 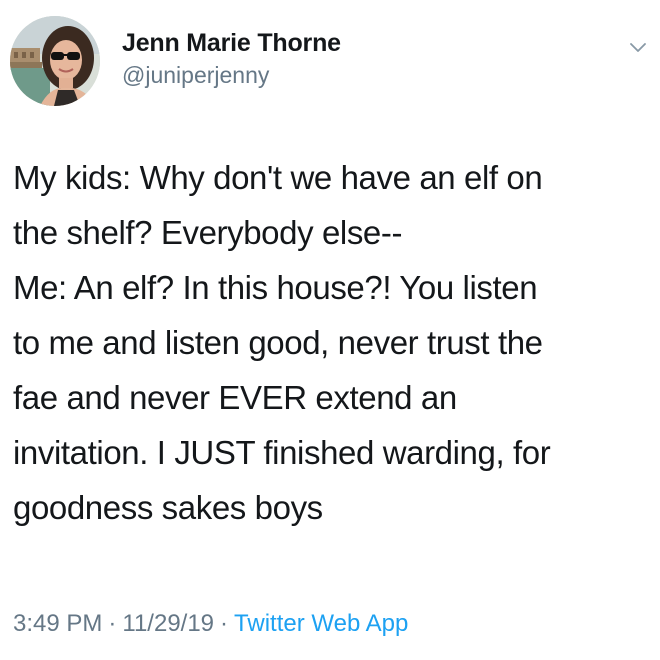 I want to click on author-name: Jenn Marie Thorne, so click(x=231, y=43).